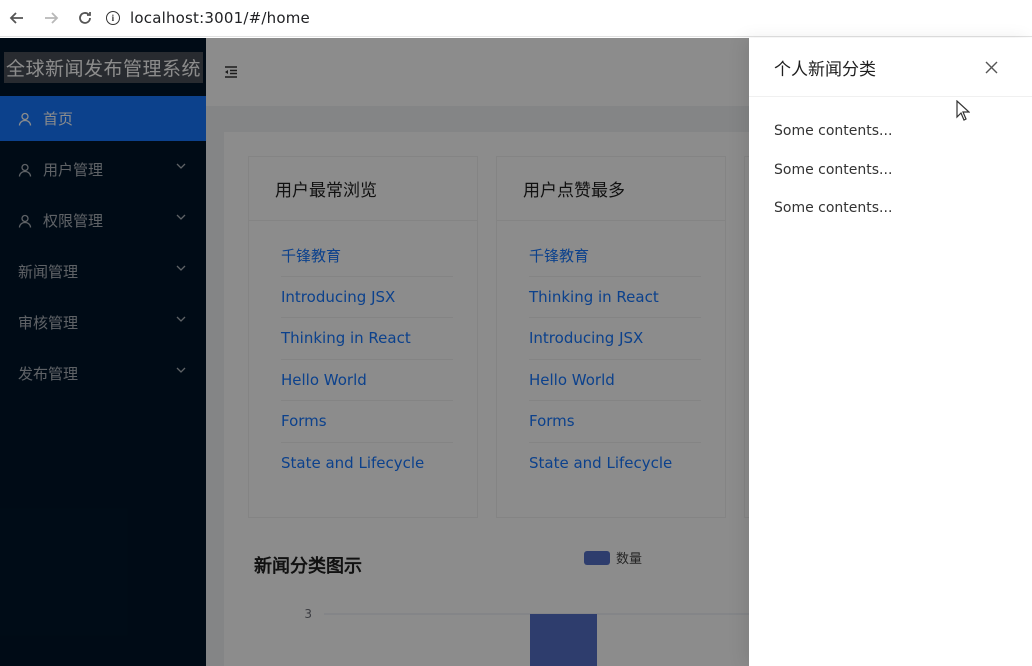 The width and height of the screenshot is (1032, 666). I want to click on address-bar: i localhost:3001/#/home, so click(208, 18).